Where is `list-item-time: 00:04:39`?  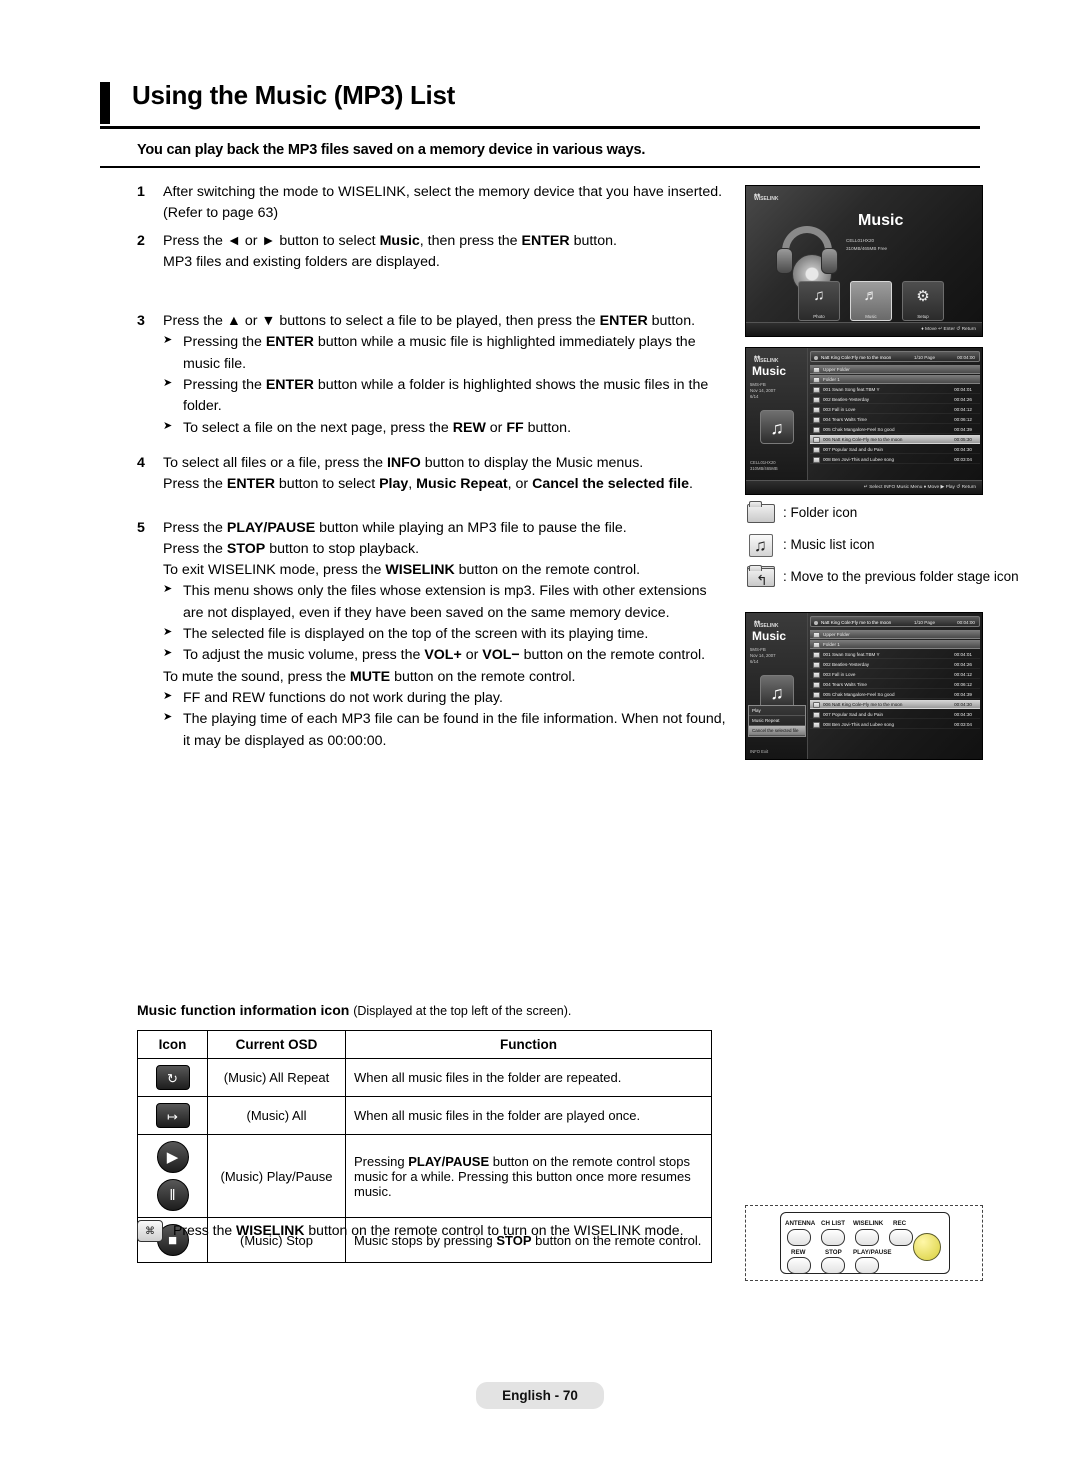 list-item-time: 00:04:39 is located at coordinates (963, 694).